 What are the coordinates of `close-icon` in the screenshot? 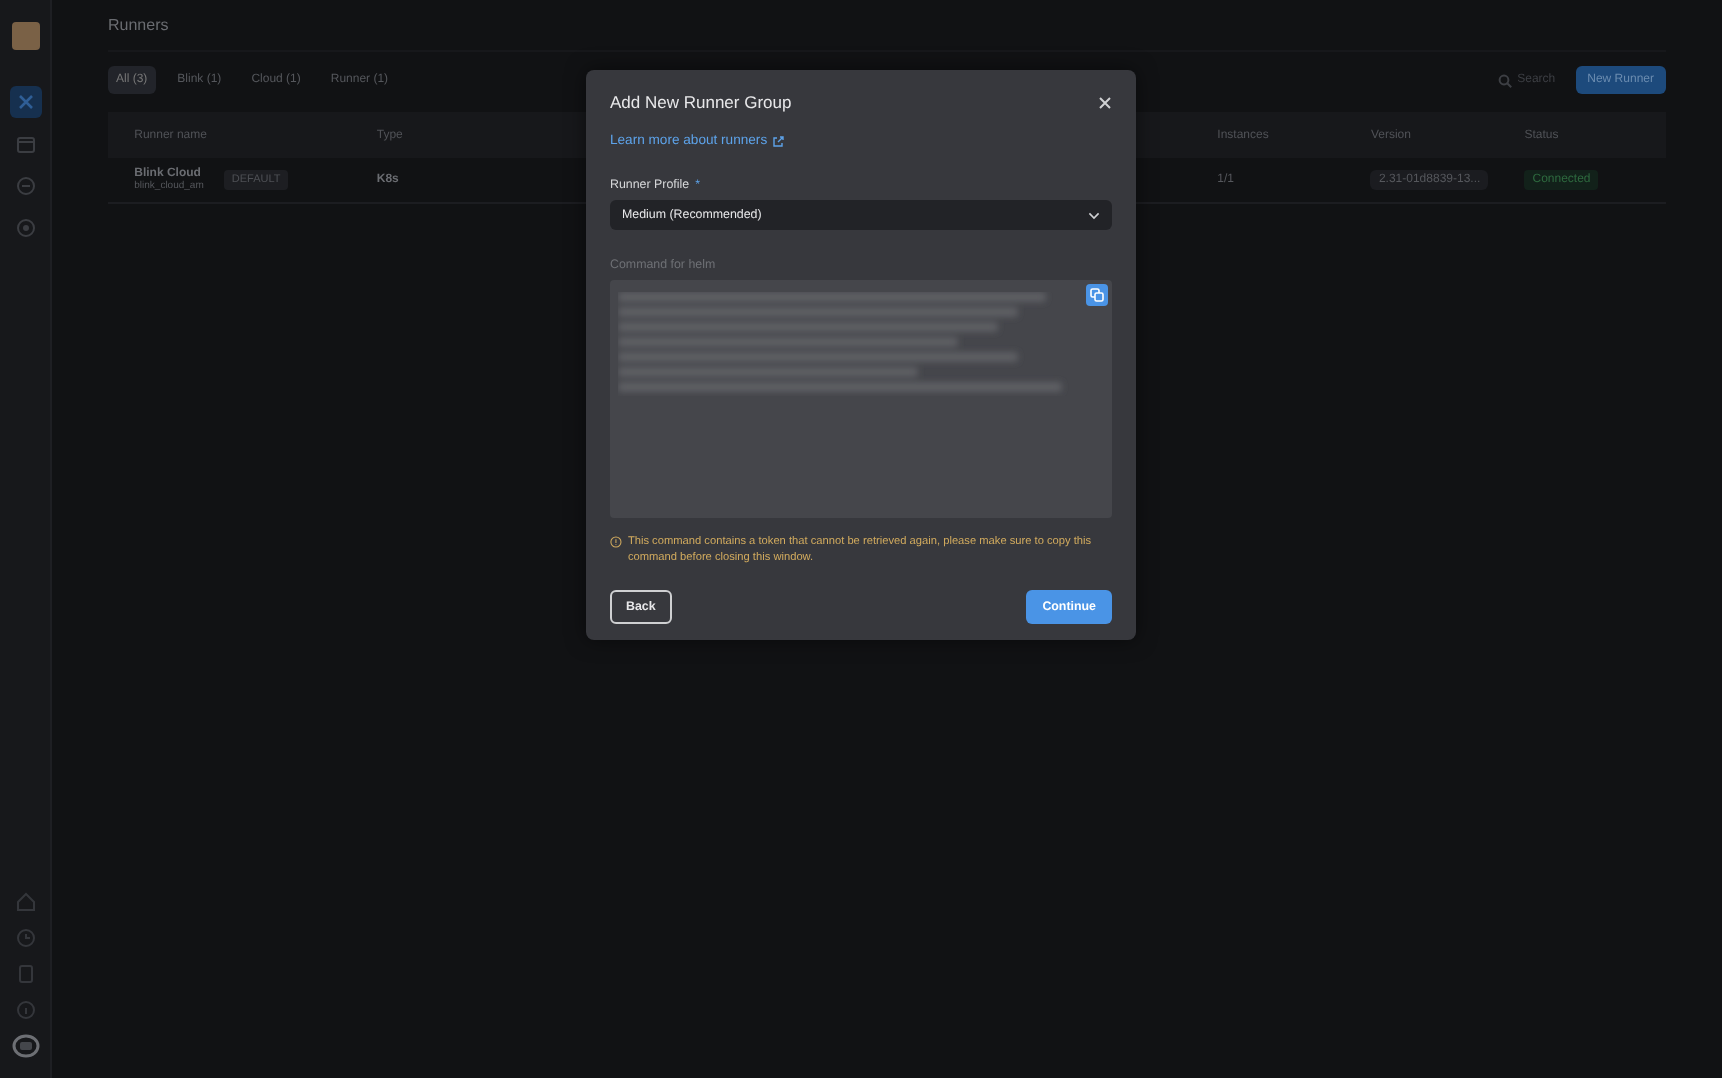 It's located at (1105, 102).